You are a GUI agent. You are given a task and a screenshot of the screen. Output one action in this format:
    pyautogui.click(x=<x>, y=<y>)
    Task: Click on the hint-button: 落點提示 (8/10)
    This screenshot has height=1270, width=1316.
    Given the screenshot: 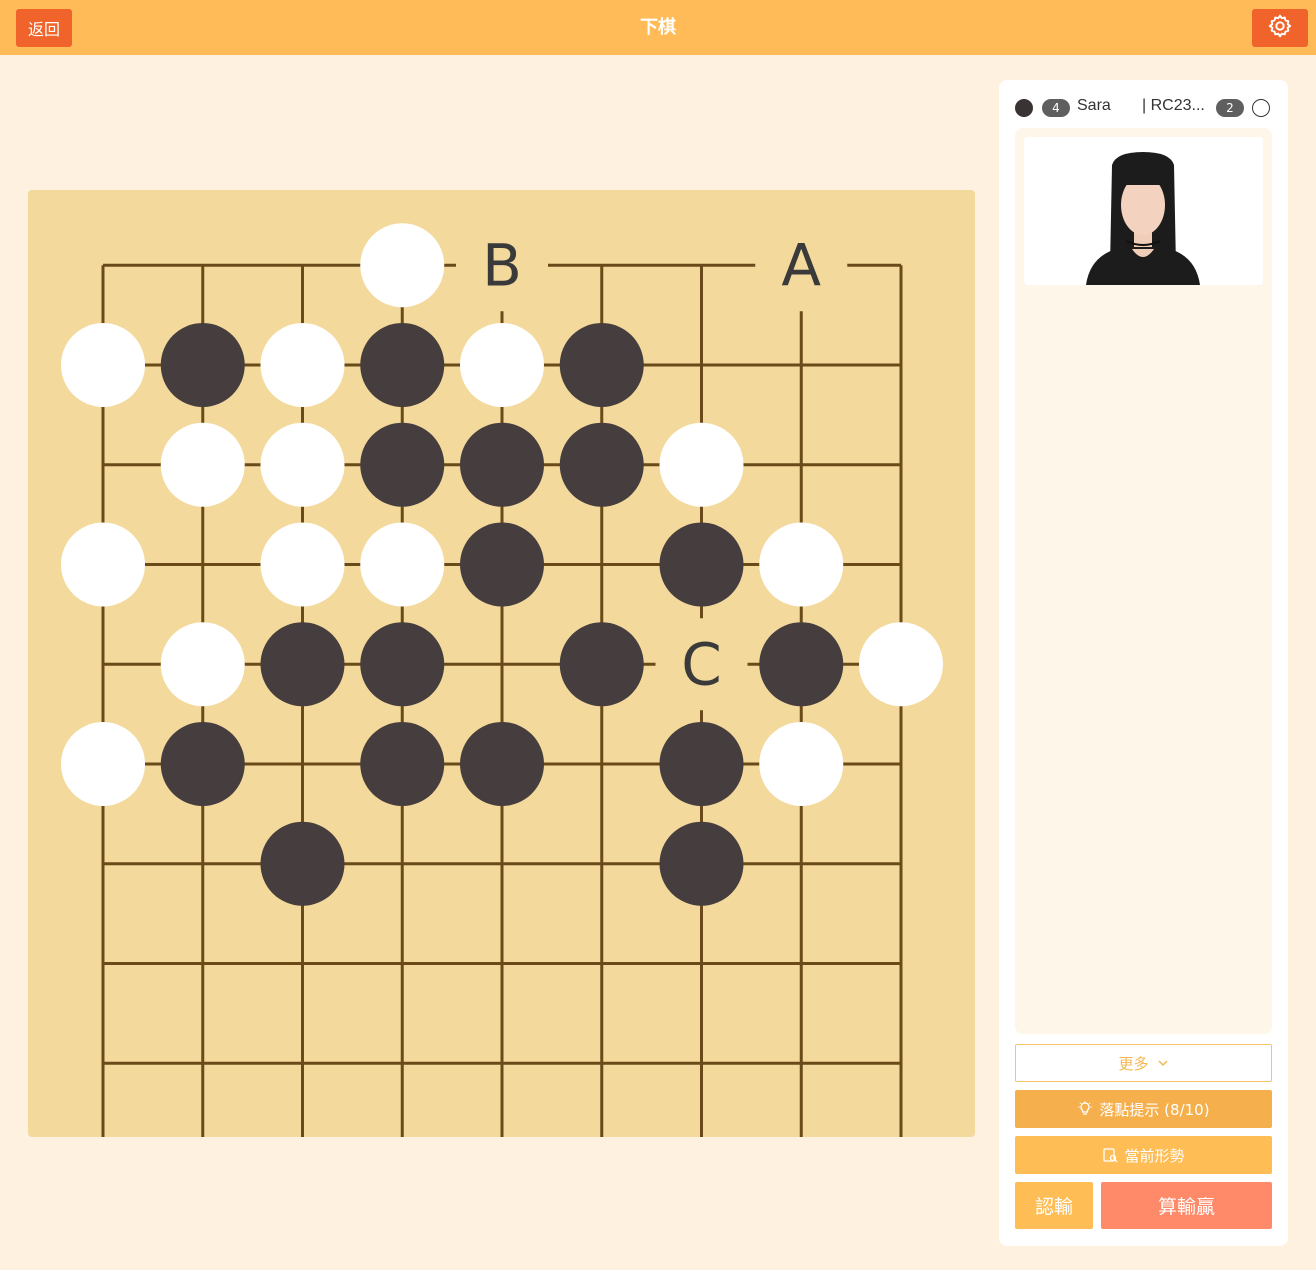 What is the action you would take?
    pyautogui.click(x=1143, y=1109)
    